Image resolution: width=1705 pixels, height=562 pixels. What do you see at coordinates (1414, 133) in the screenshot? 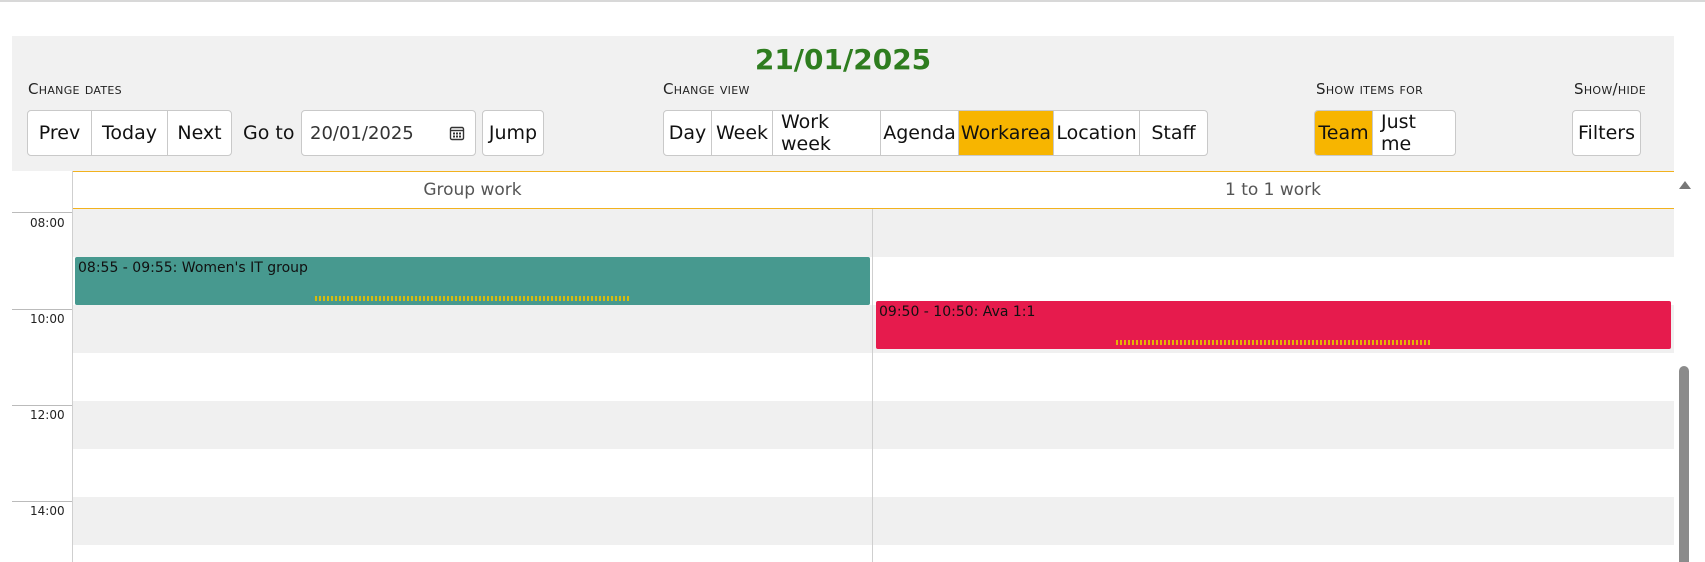
I see `just-me-button: Just me` at bounding box center [1414, 133].